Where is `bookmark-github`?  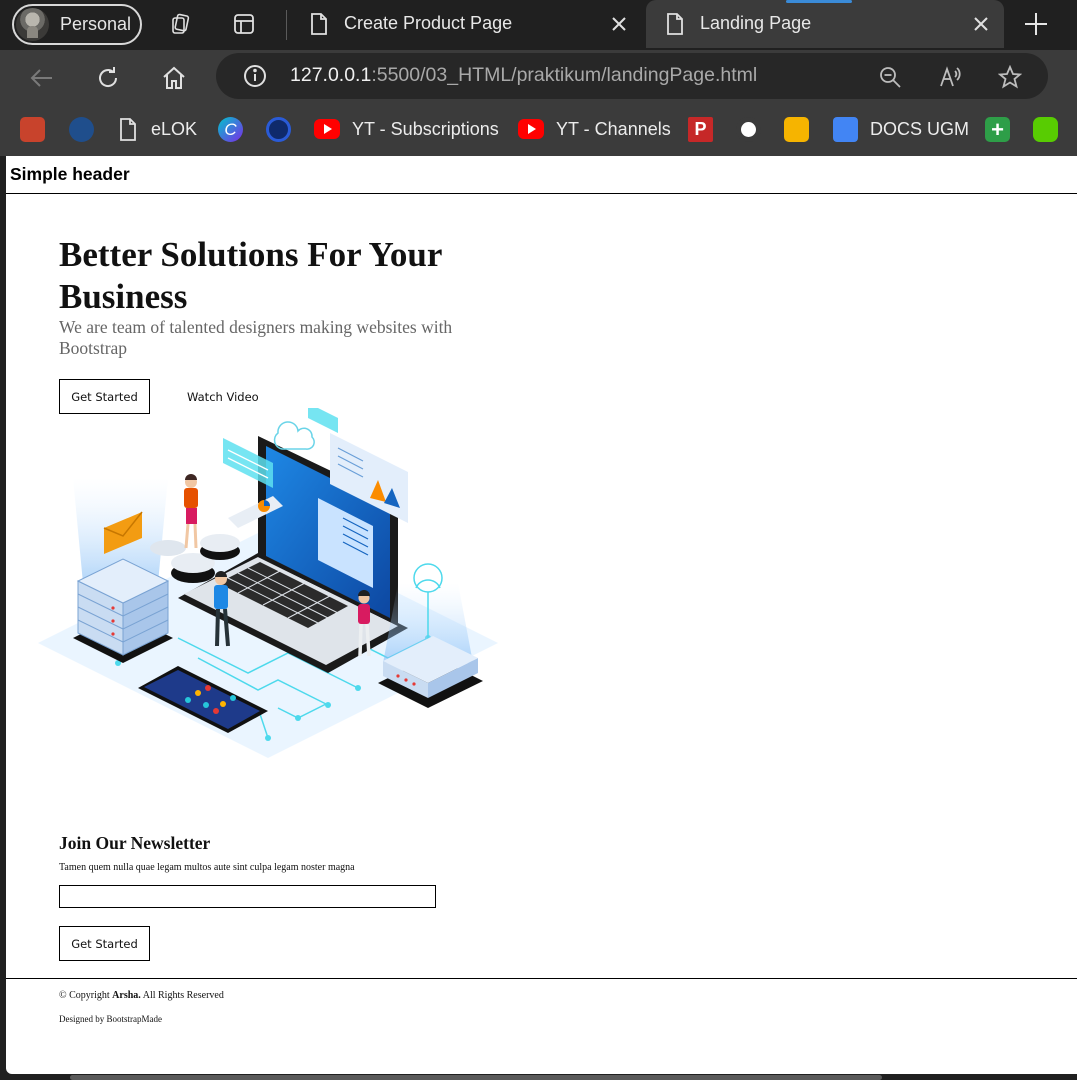
bookmark-github is located at coordinates (748, 129).